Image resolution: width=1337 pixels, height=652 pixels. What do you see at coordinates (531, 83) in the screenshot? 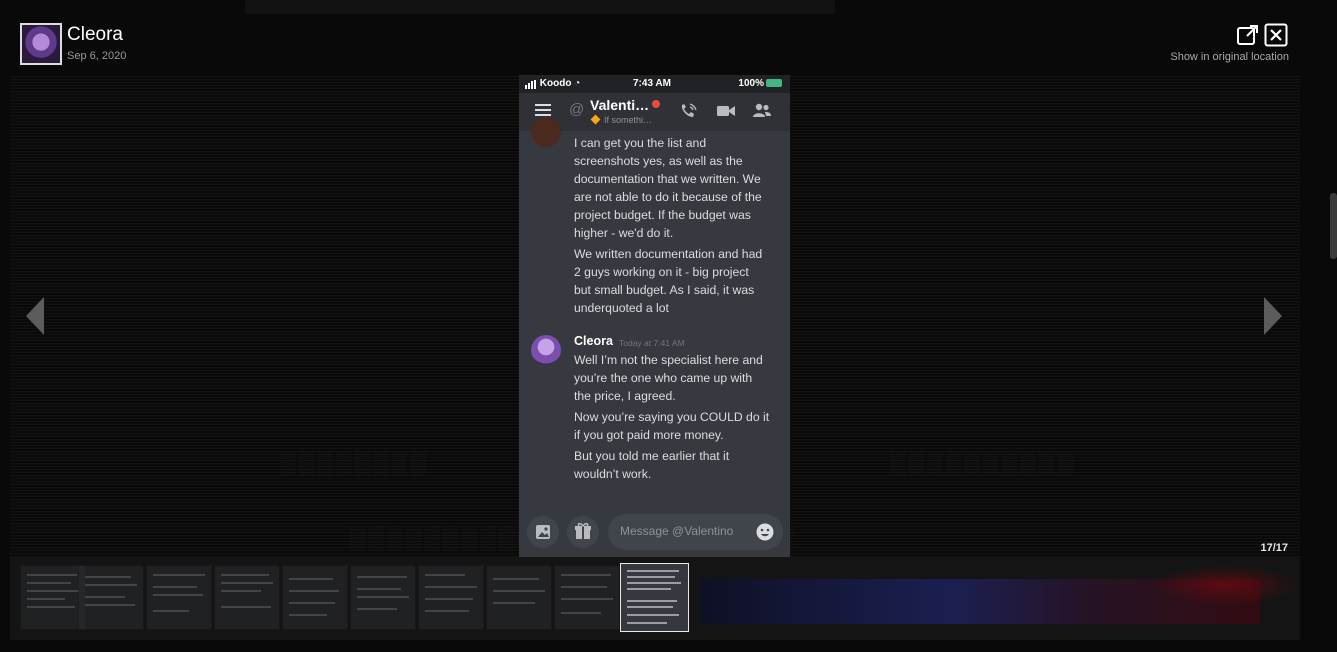
I see `signal-icon` at bounding box center [531, 83].